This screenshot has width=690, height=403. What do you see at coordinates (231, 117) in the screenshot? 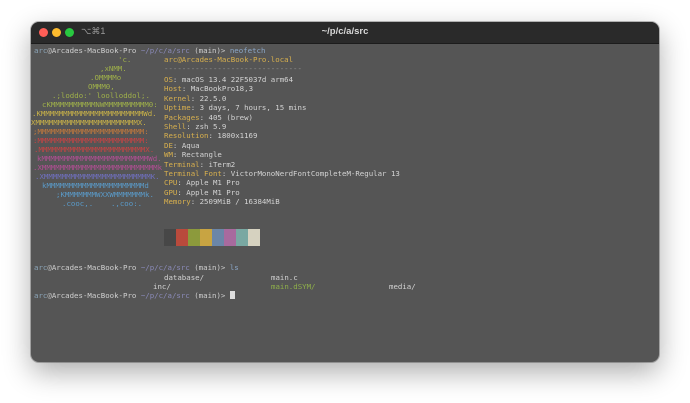
I see `sysinfo-value: 405 (brew)` at bounding box center [231, 117].